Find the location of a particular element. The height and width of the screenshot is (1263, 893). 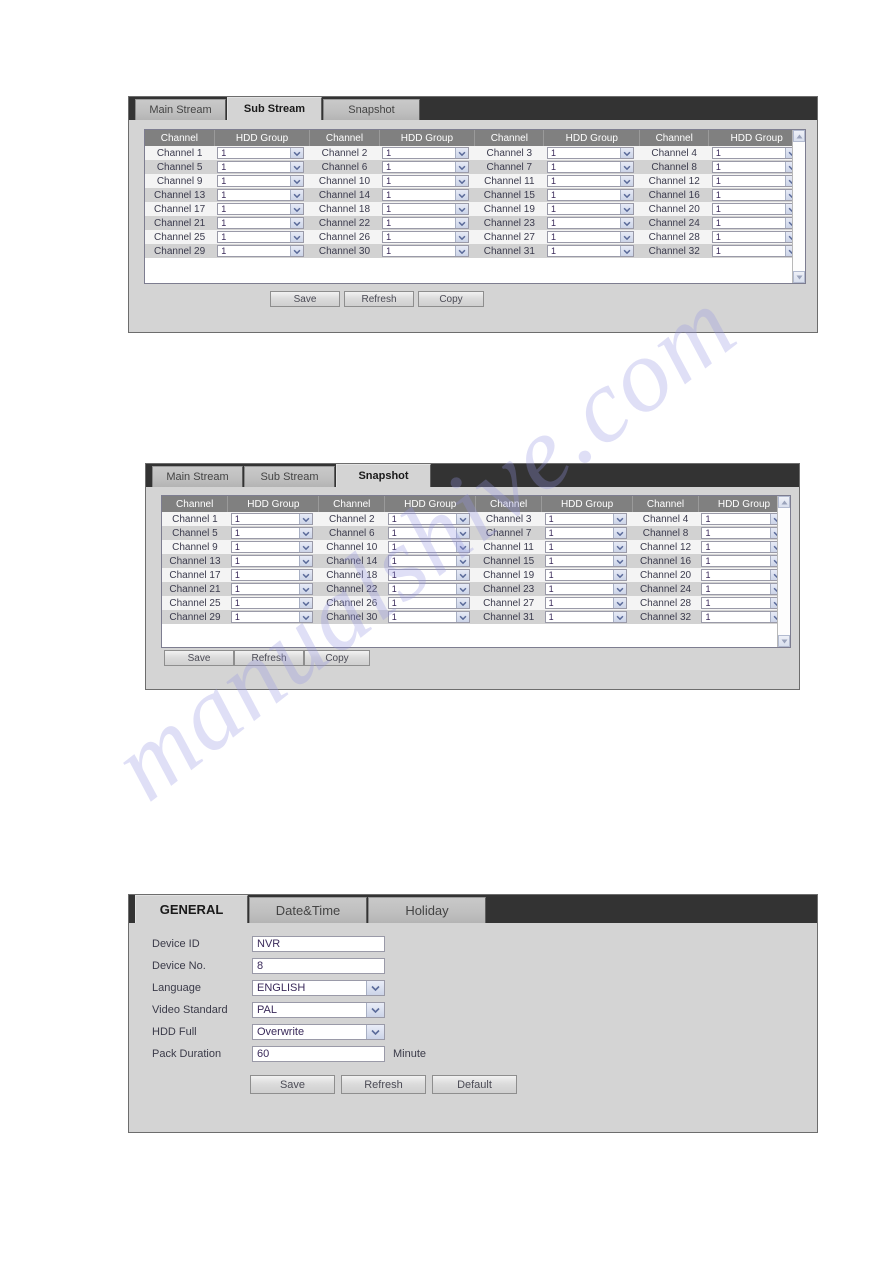

tab-main-stream: Main Stream is located at coordinates (180, 109).